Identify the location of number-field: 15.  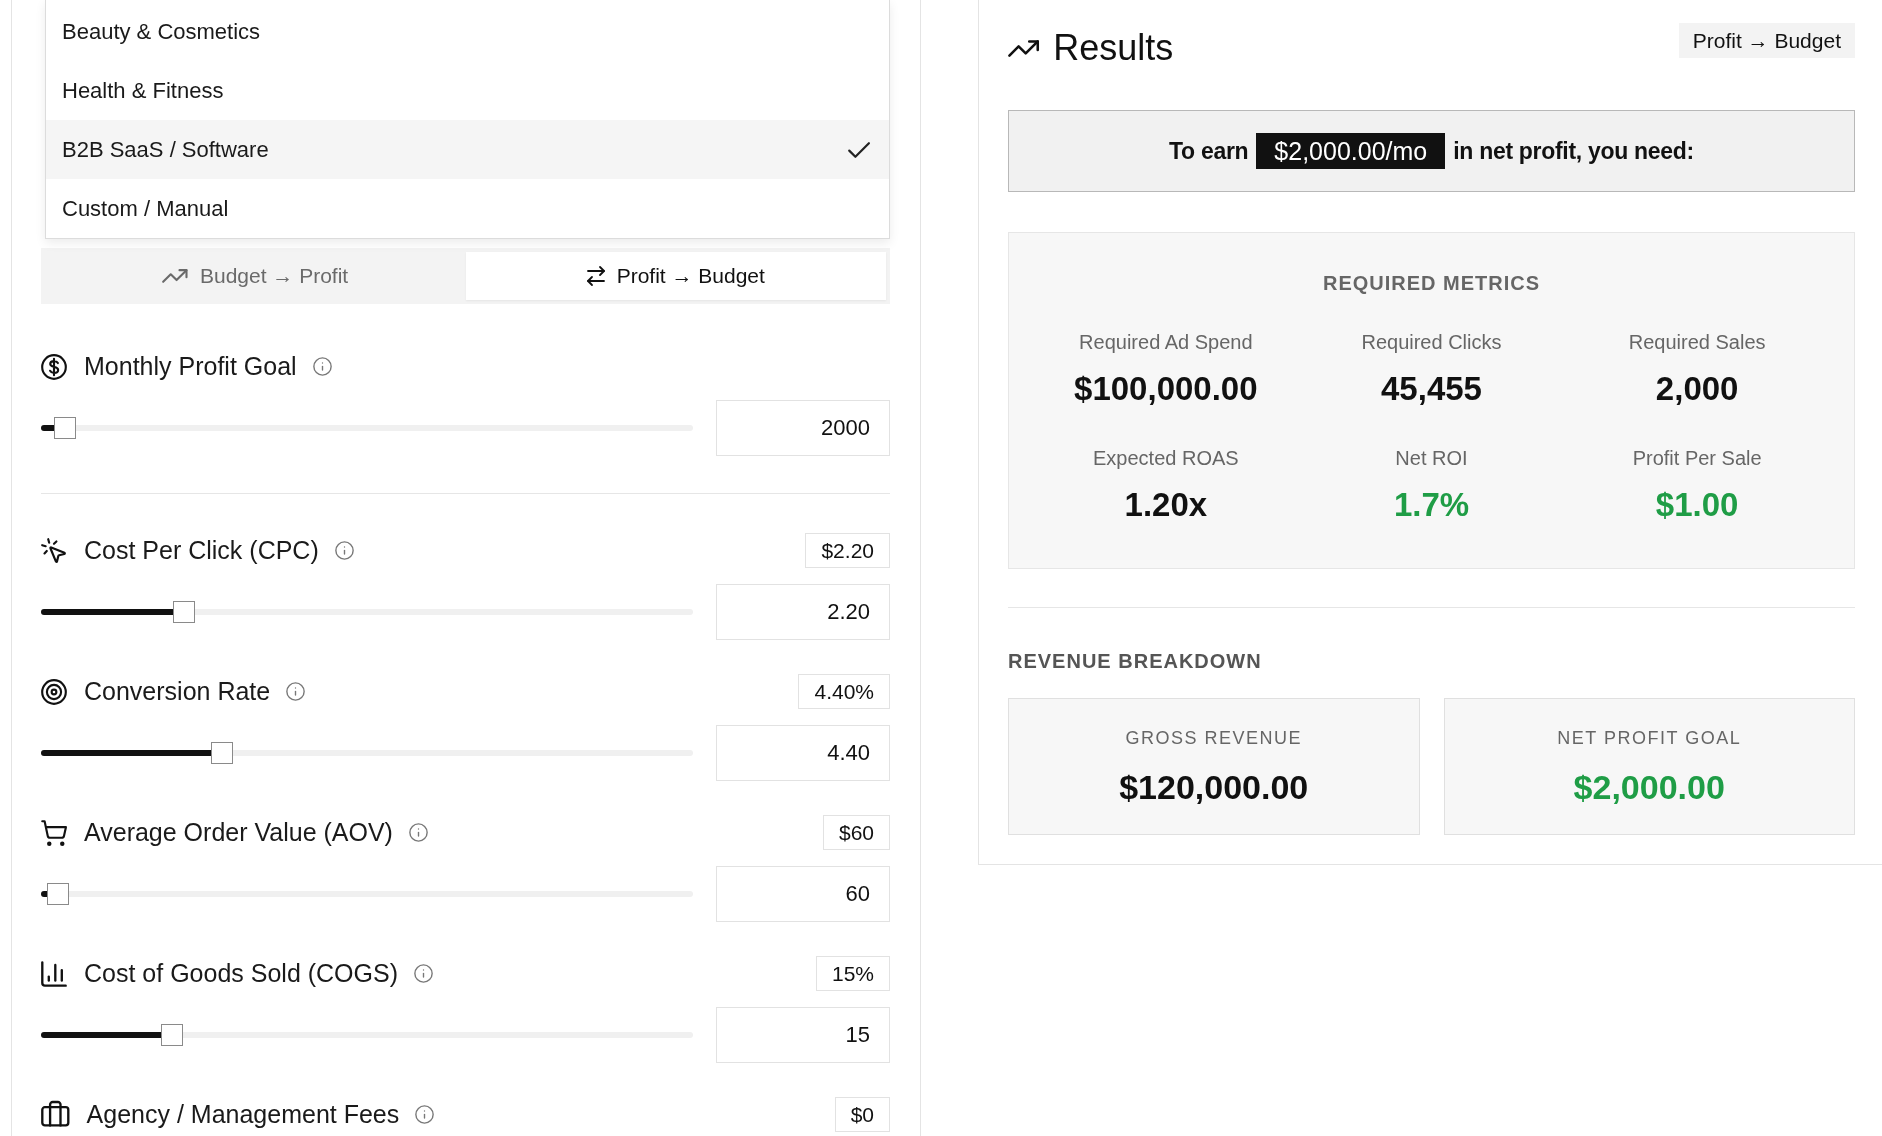
(803, 1035).